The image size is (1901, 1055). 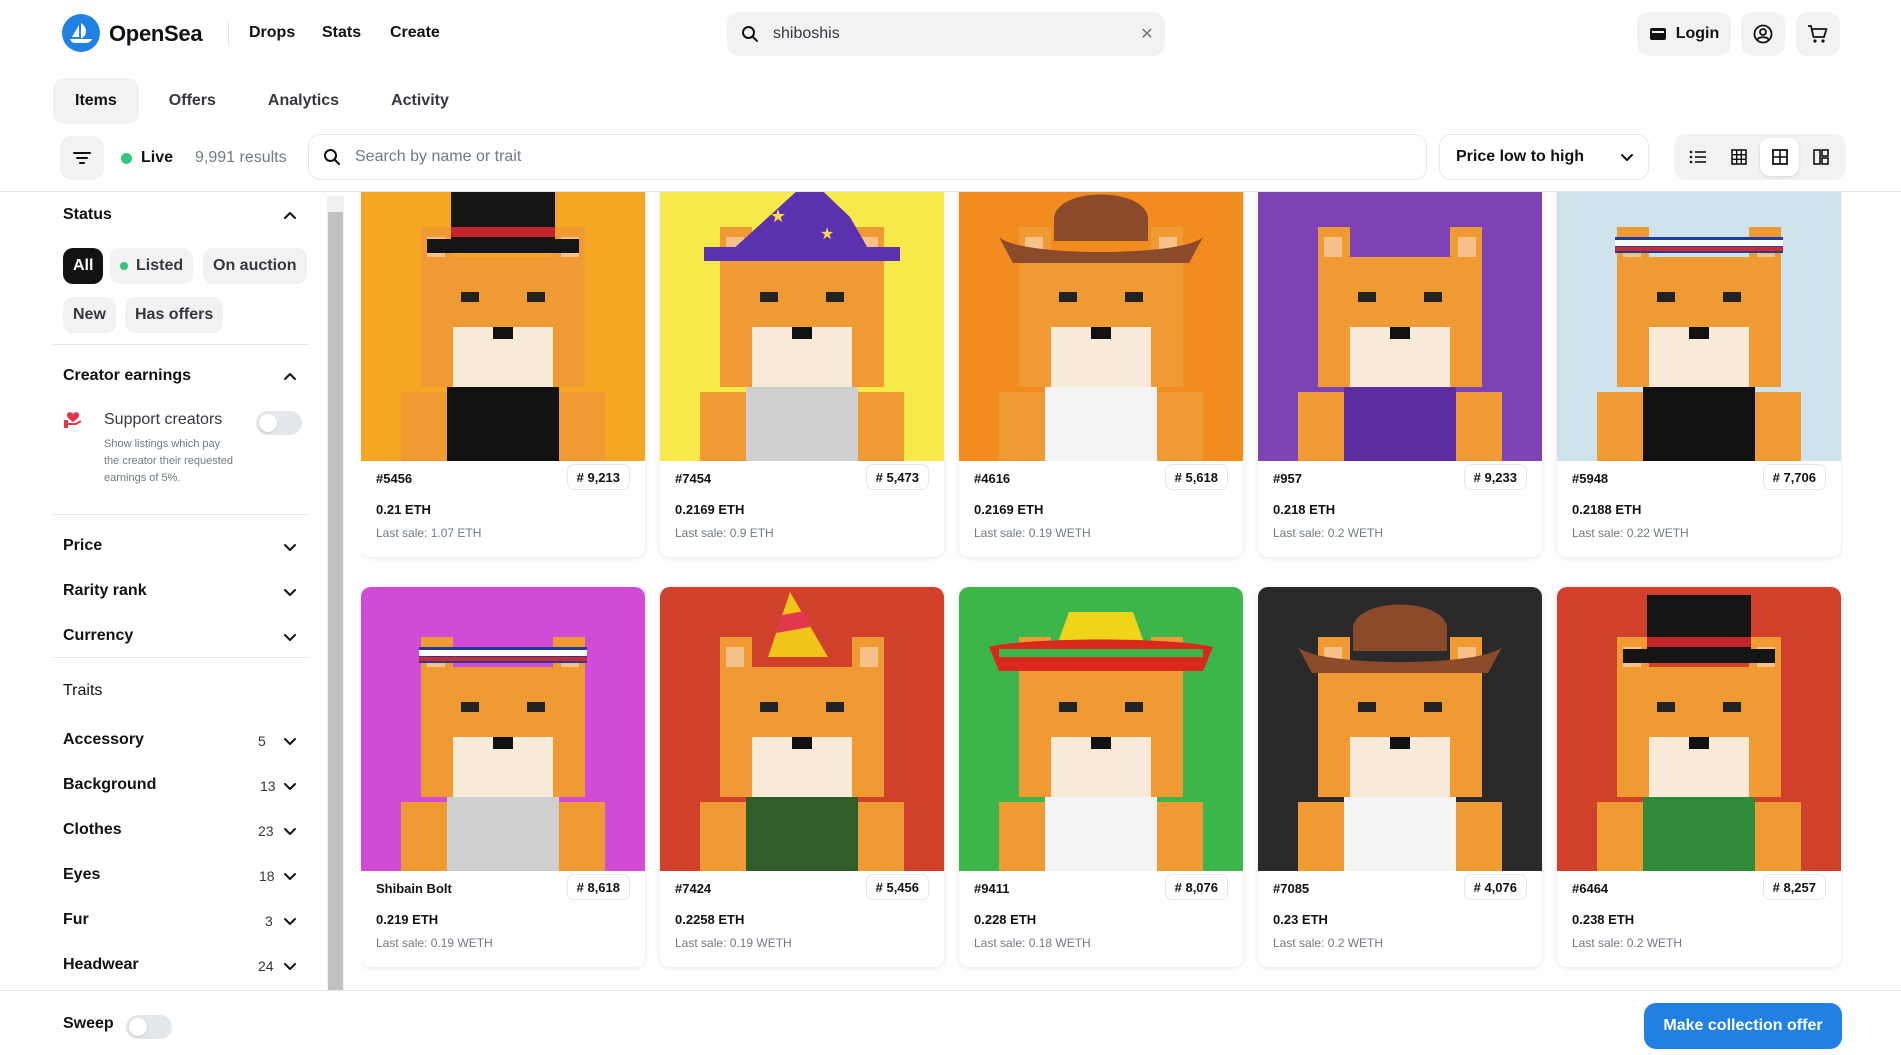 I want to click on nav-link-stats: Stats, so click(x=341, y=33).